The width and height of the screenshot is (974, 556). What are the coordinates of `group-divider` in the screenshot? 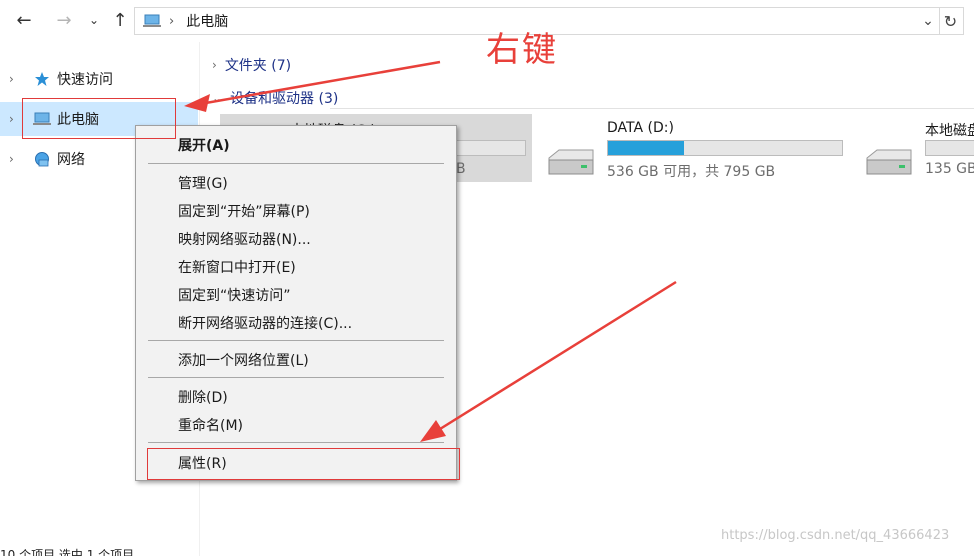 It's located at (652, 108).